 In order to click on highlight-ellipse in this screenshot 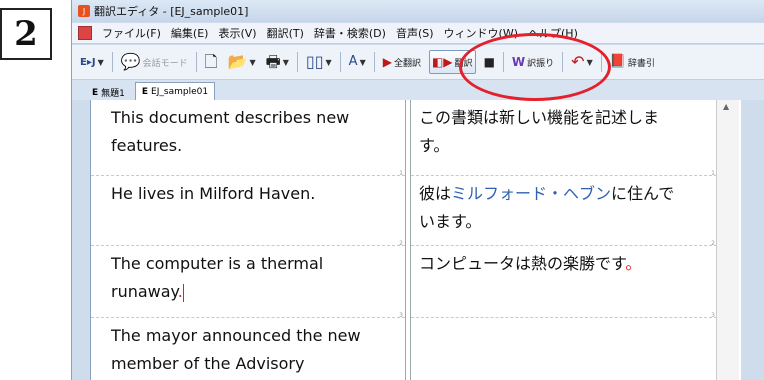, I will do `click(535, 67)`.